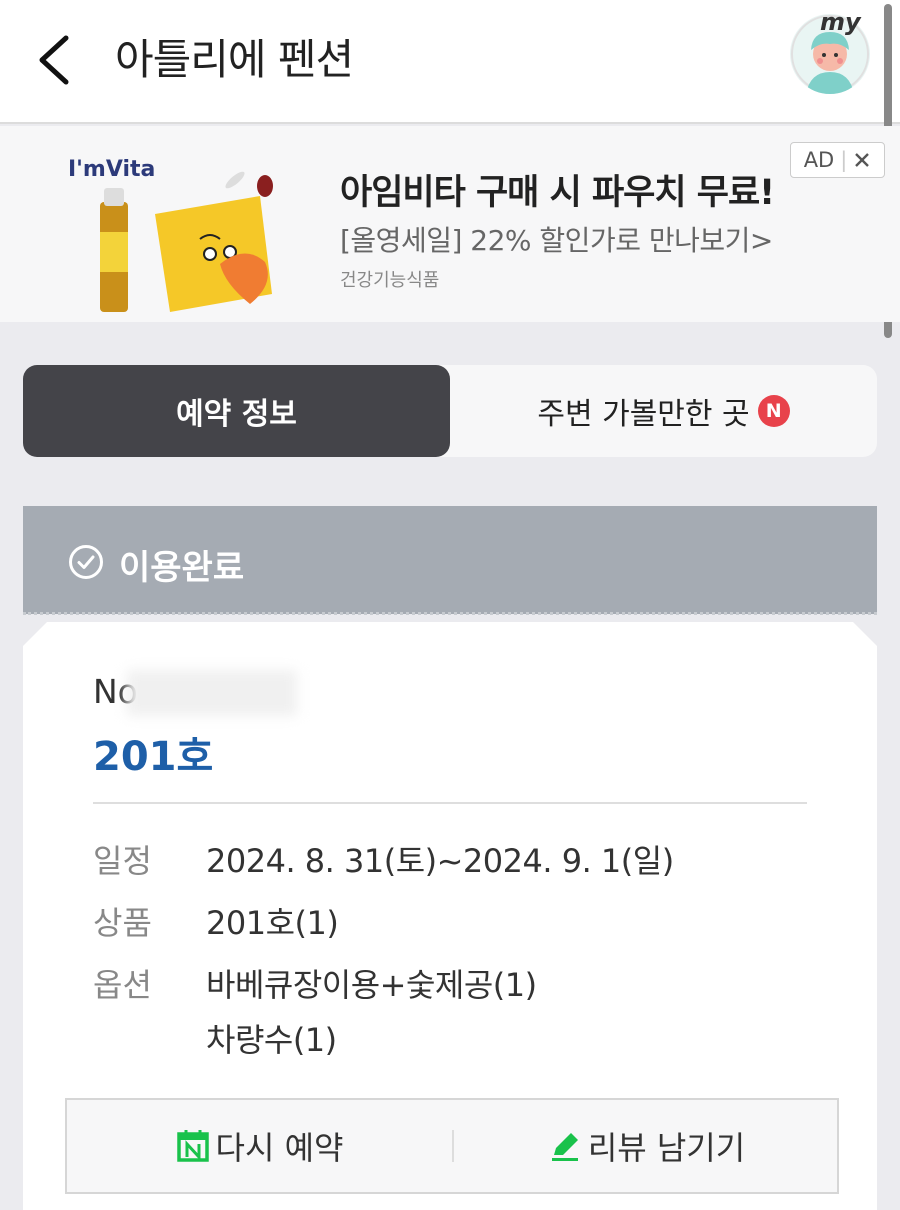 This screenshot has width=900, height=1210. I want to click on option-value-2: 차량수(1), so click(271, 1040).